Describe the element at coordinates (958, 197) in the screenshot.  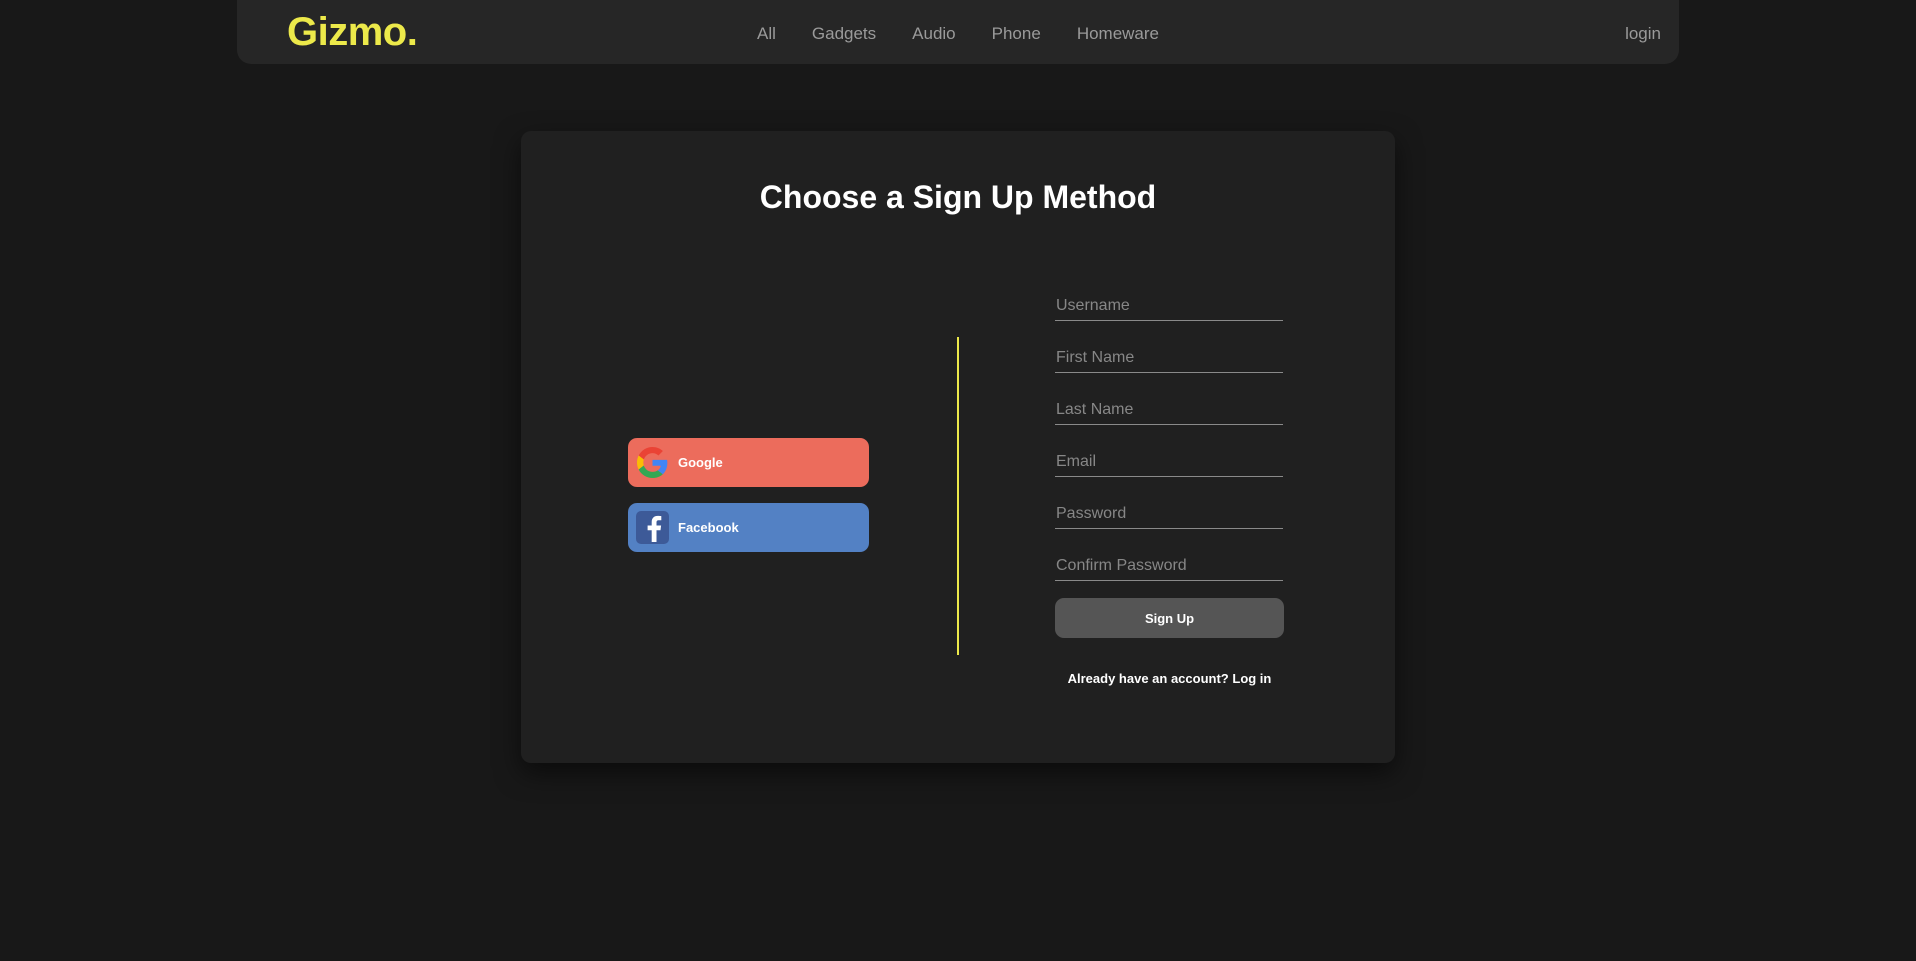
I see `page-title: Choose a Sign Up Method` at that location.